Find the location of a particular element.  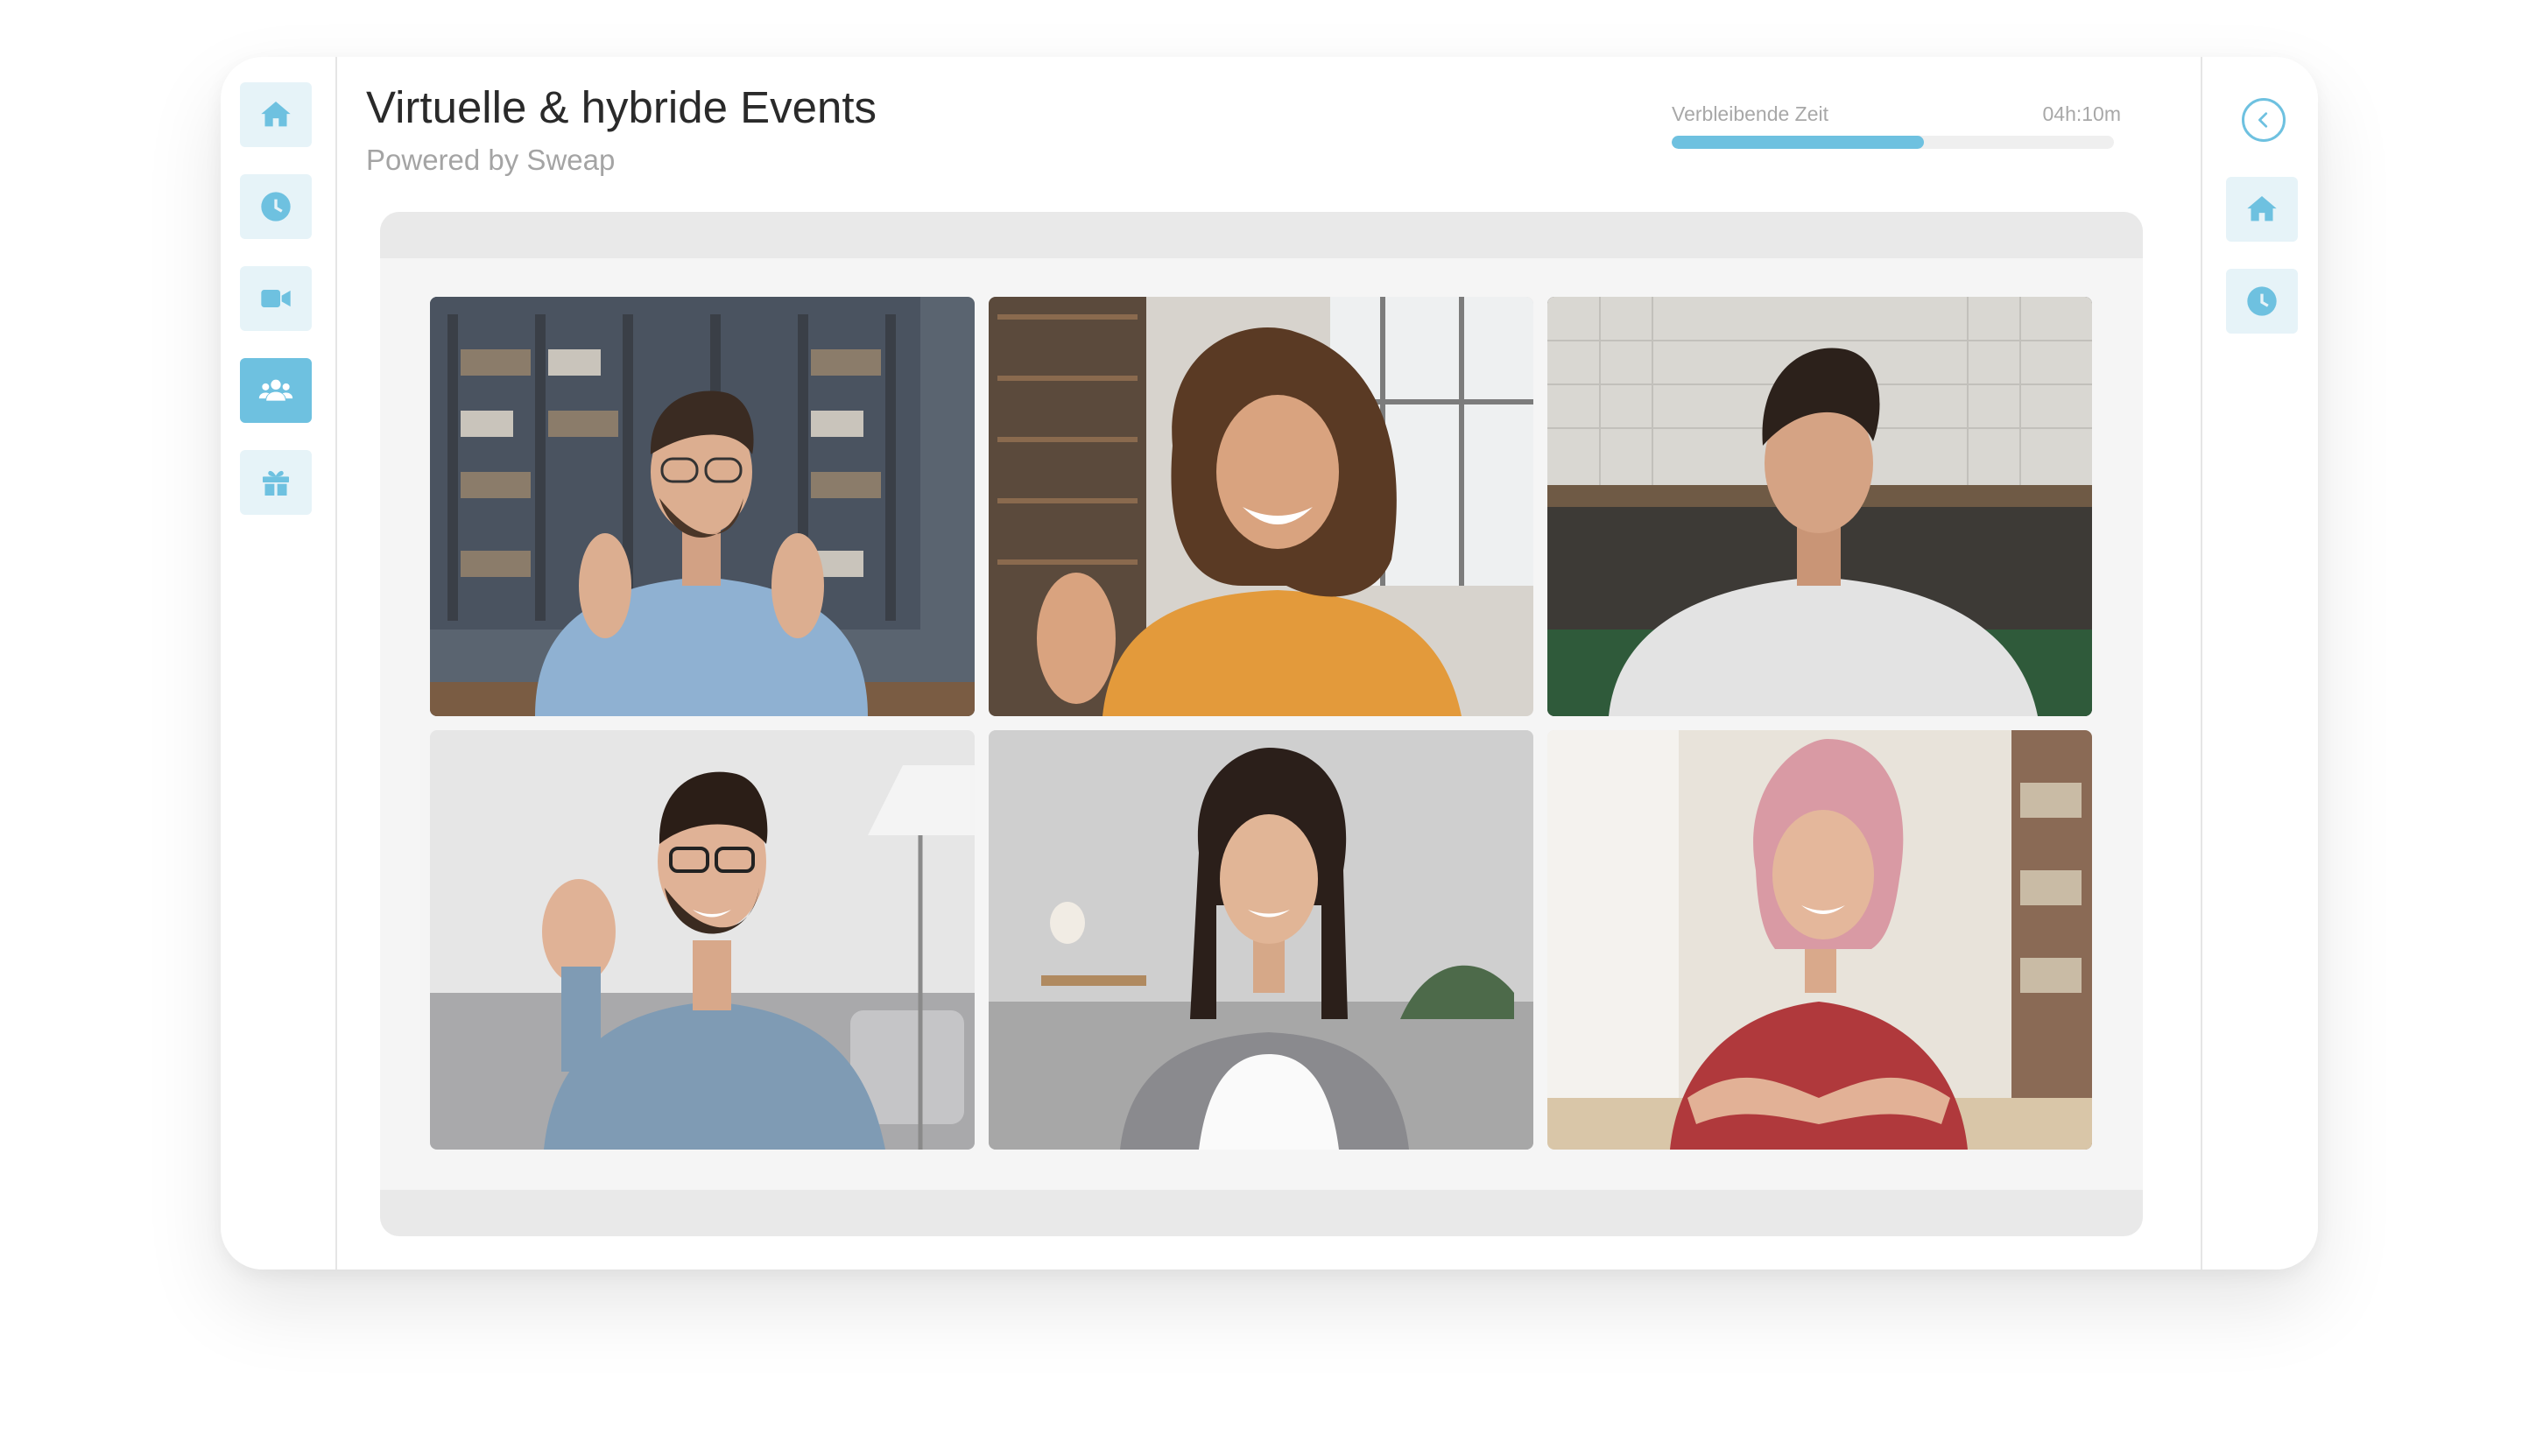

page-subtitle: Powered by Sweap is located at coordinates (491, 160).